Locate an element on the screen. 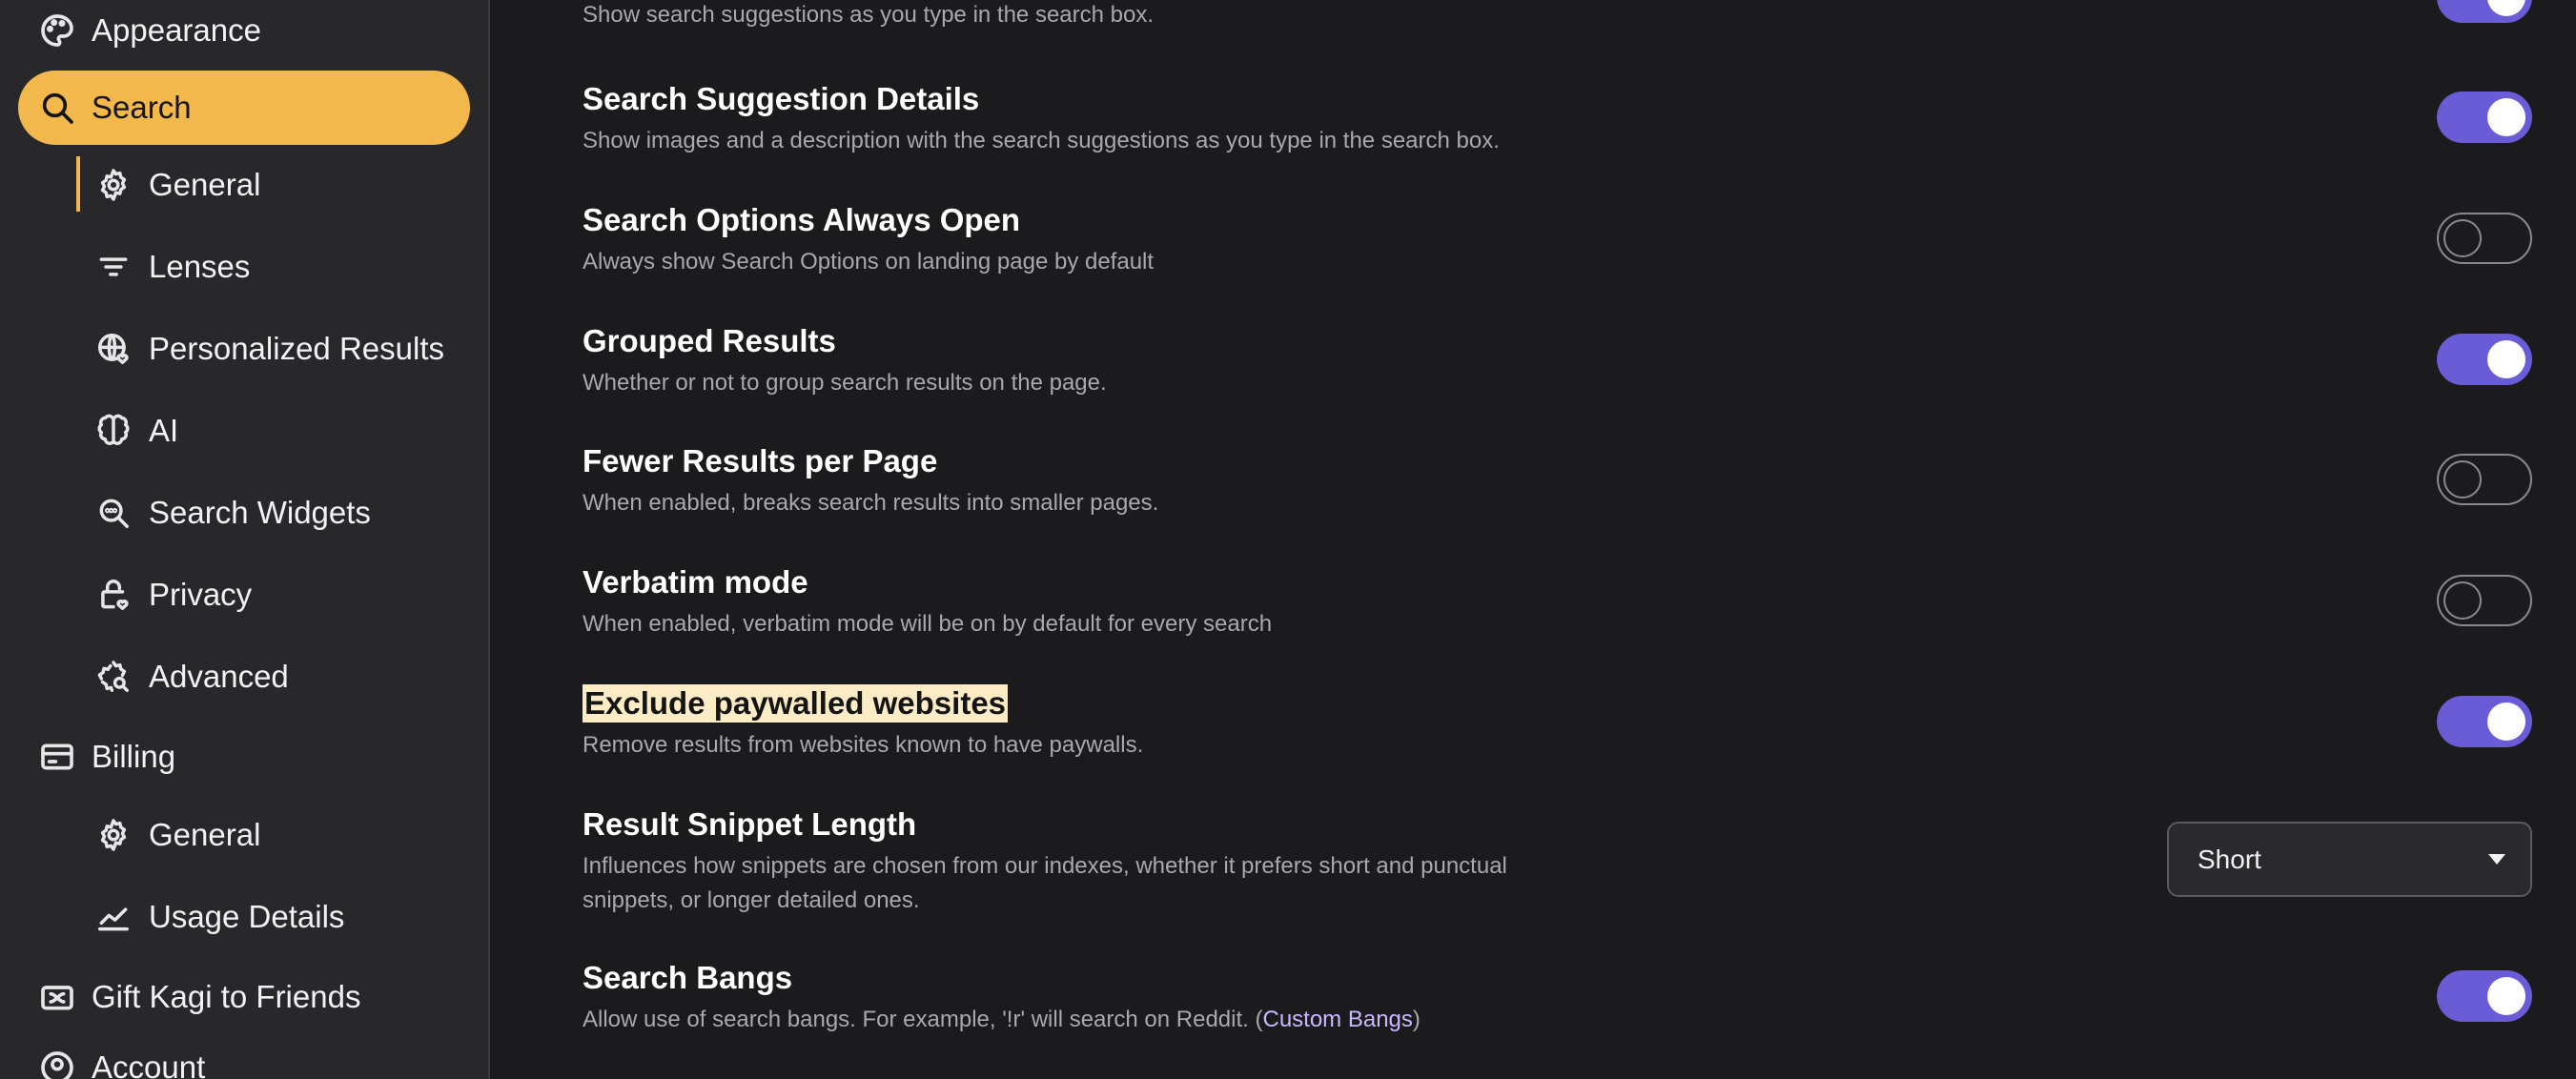 The image size is (2576, 1079). snippet-length-select: Short is located at coordinates (2349, 860).